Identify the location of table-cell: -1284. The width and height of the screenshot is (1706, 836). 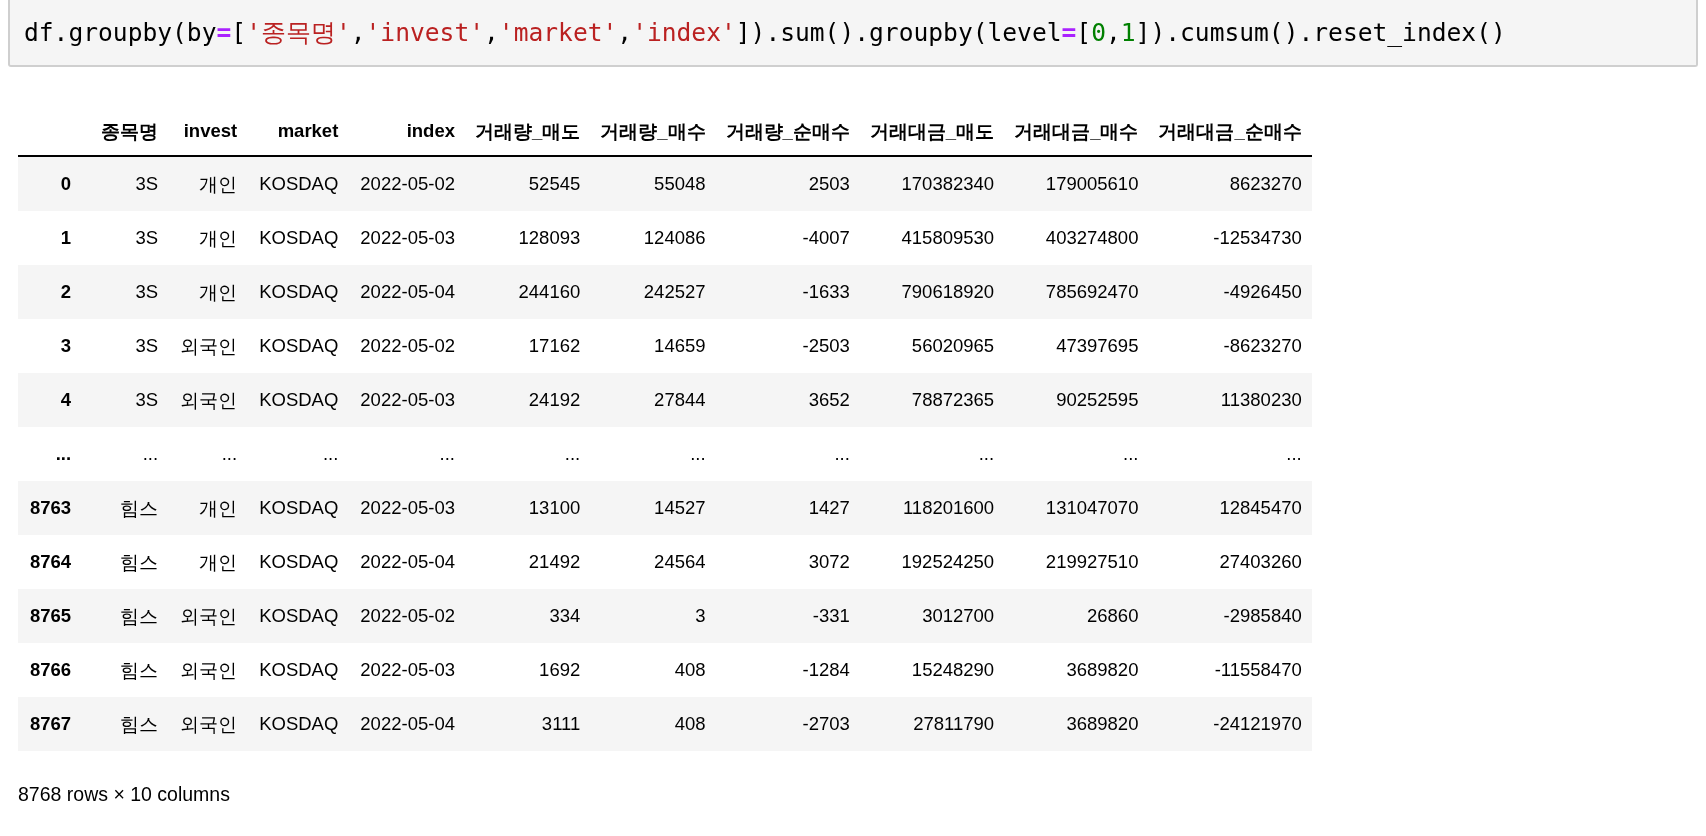
(777, 670).